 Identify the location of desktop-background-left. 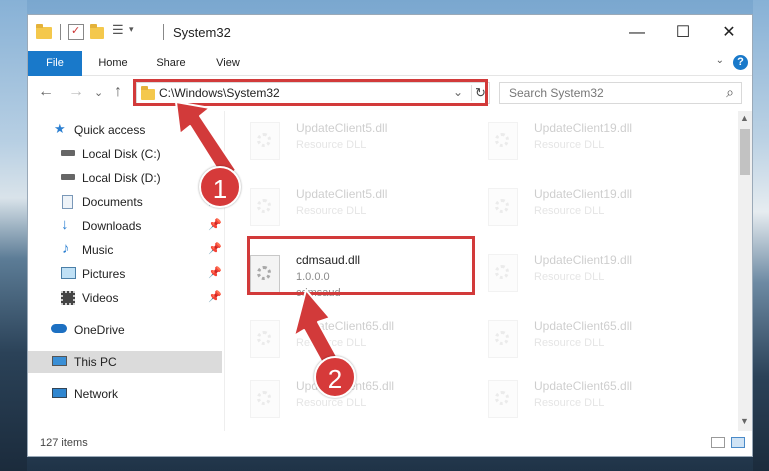
(13, 235).